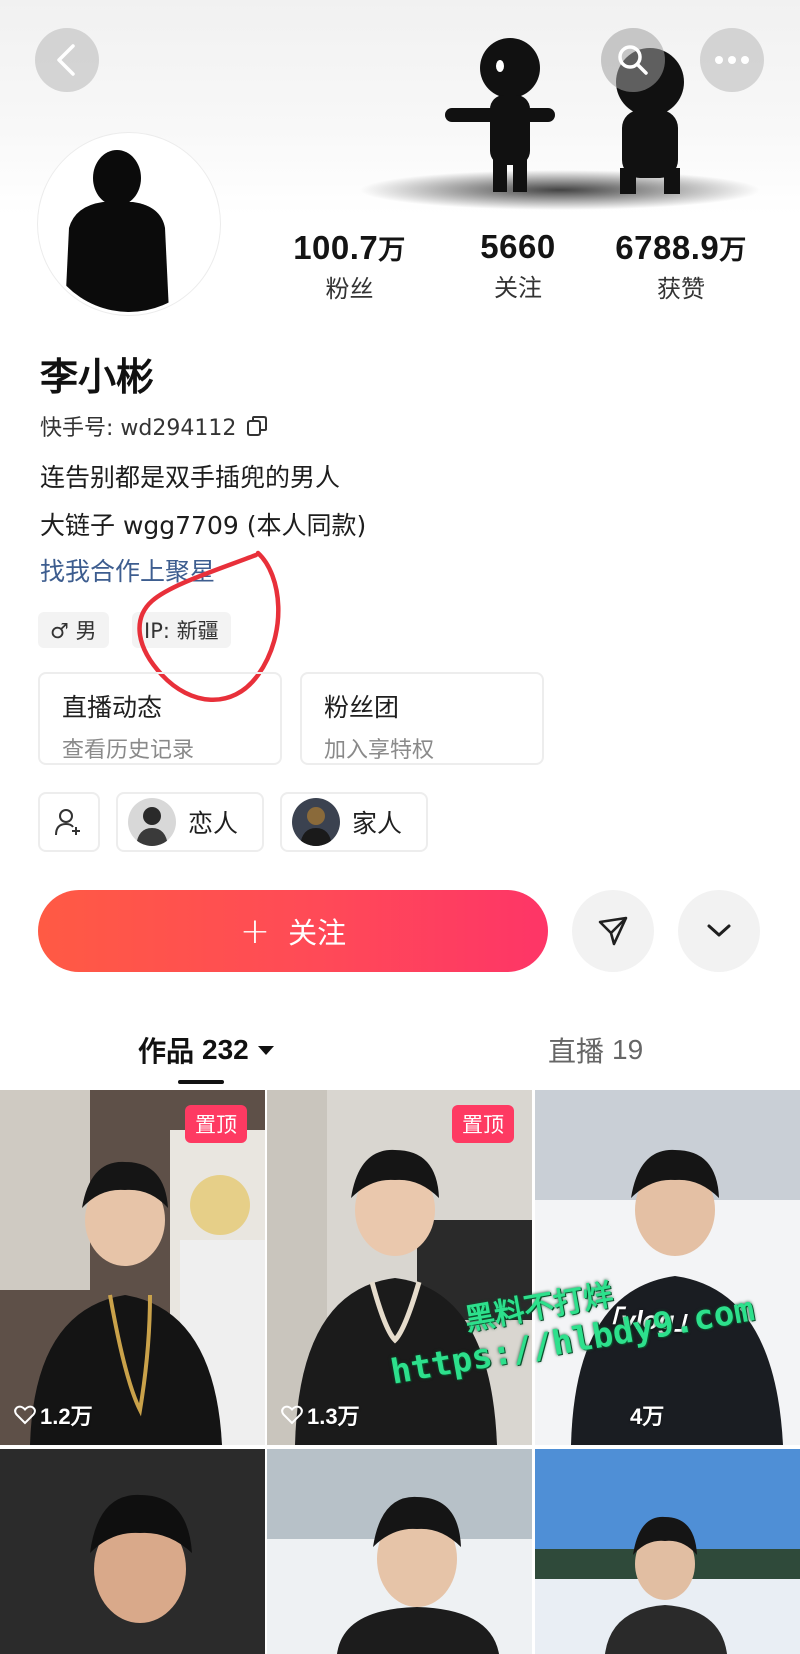 Image resolution: width=800 pixels, height=1654 pixels. Describe the element at coordinates (203, 525) in the screenshot. I see `bio-line-2: 大链子 wgg7709 (本人同款)` at that location.